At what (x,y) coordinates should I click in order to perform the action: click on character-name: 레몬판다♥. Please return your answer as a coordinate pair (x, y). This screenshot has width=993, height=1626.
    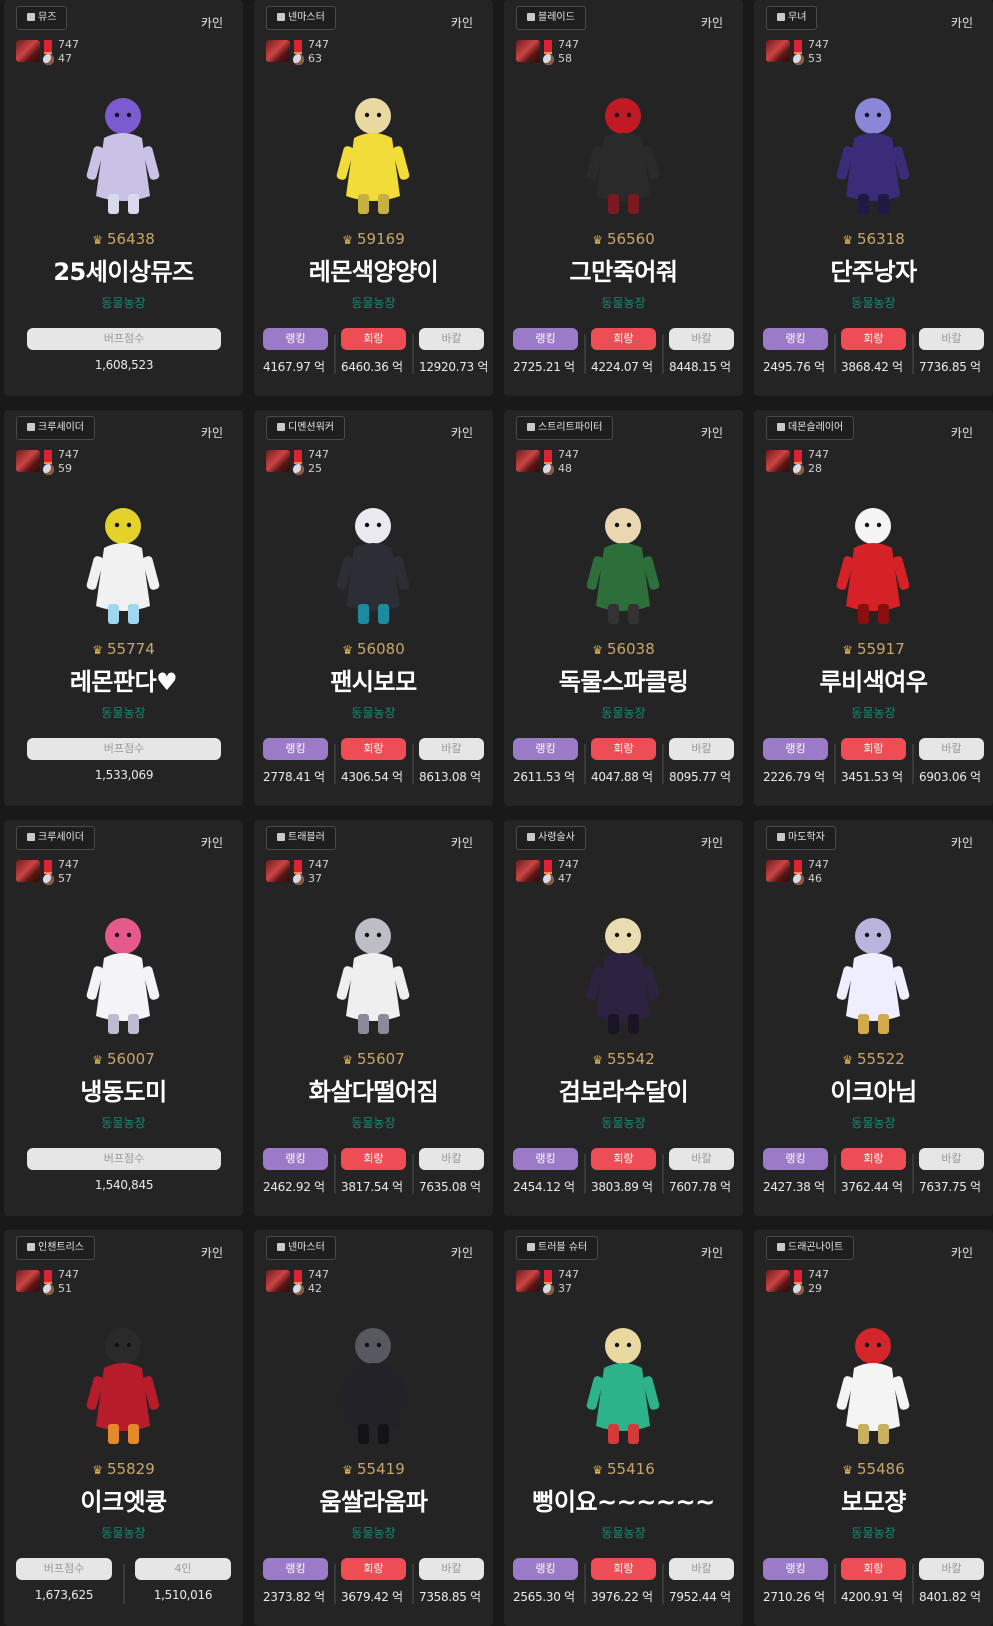
    Looking at the image, I should click on (123, 679).